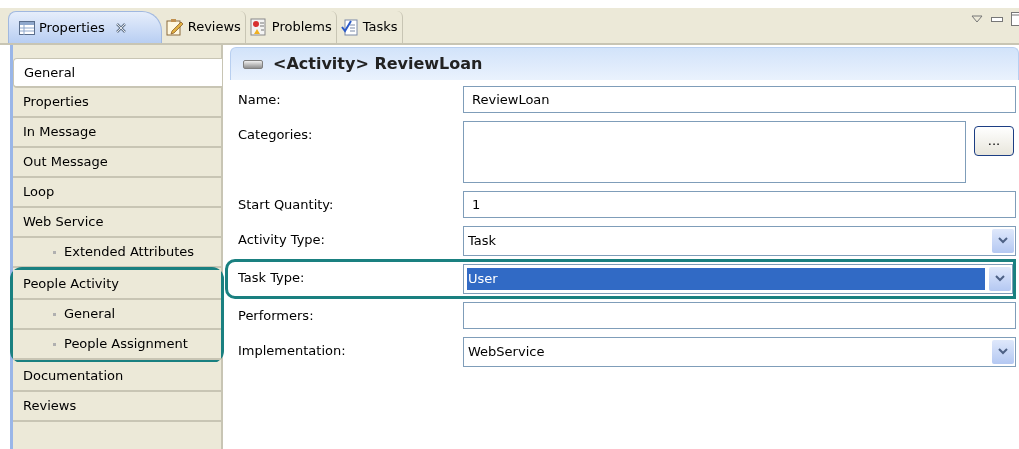 The width and height of the screenshot is (1019, 449). What do you see at coordinates (977, 19) in the screenshot?
I see `view-menu-icon` at bounding box center [977, 19].